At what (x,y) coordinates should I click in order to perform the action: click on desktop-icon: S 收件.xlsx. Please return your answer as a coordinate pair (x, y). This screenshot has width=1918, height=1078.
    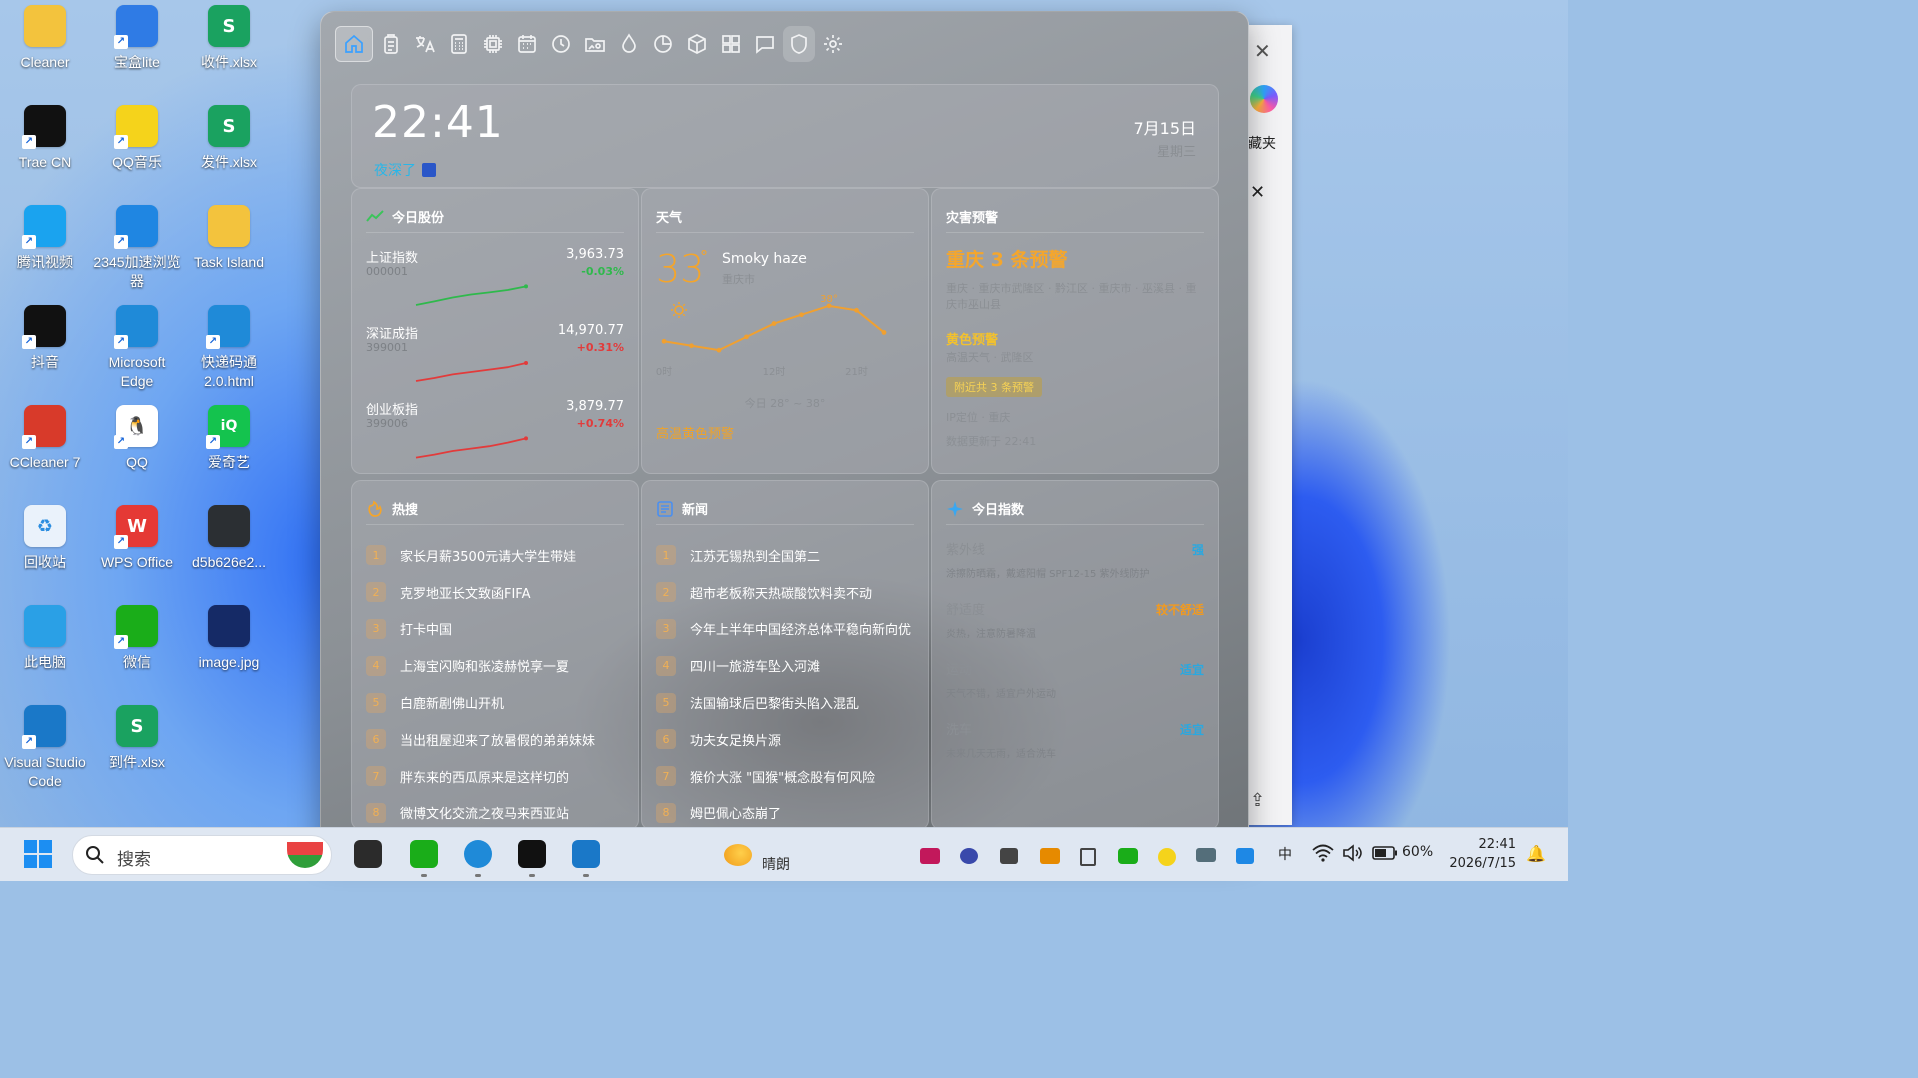
    Looking at the image, I should click on (229, 52).